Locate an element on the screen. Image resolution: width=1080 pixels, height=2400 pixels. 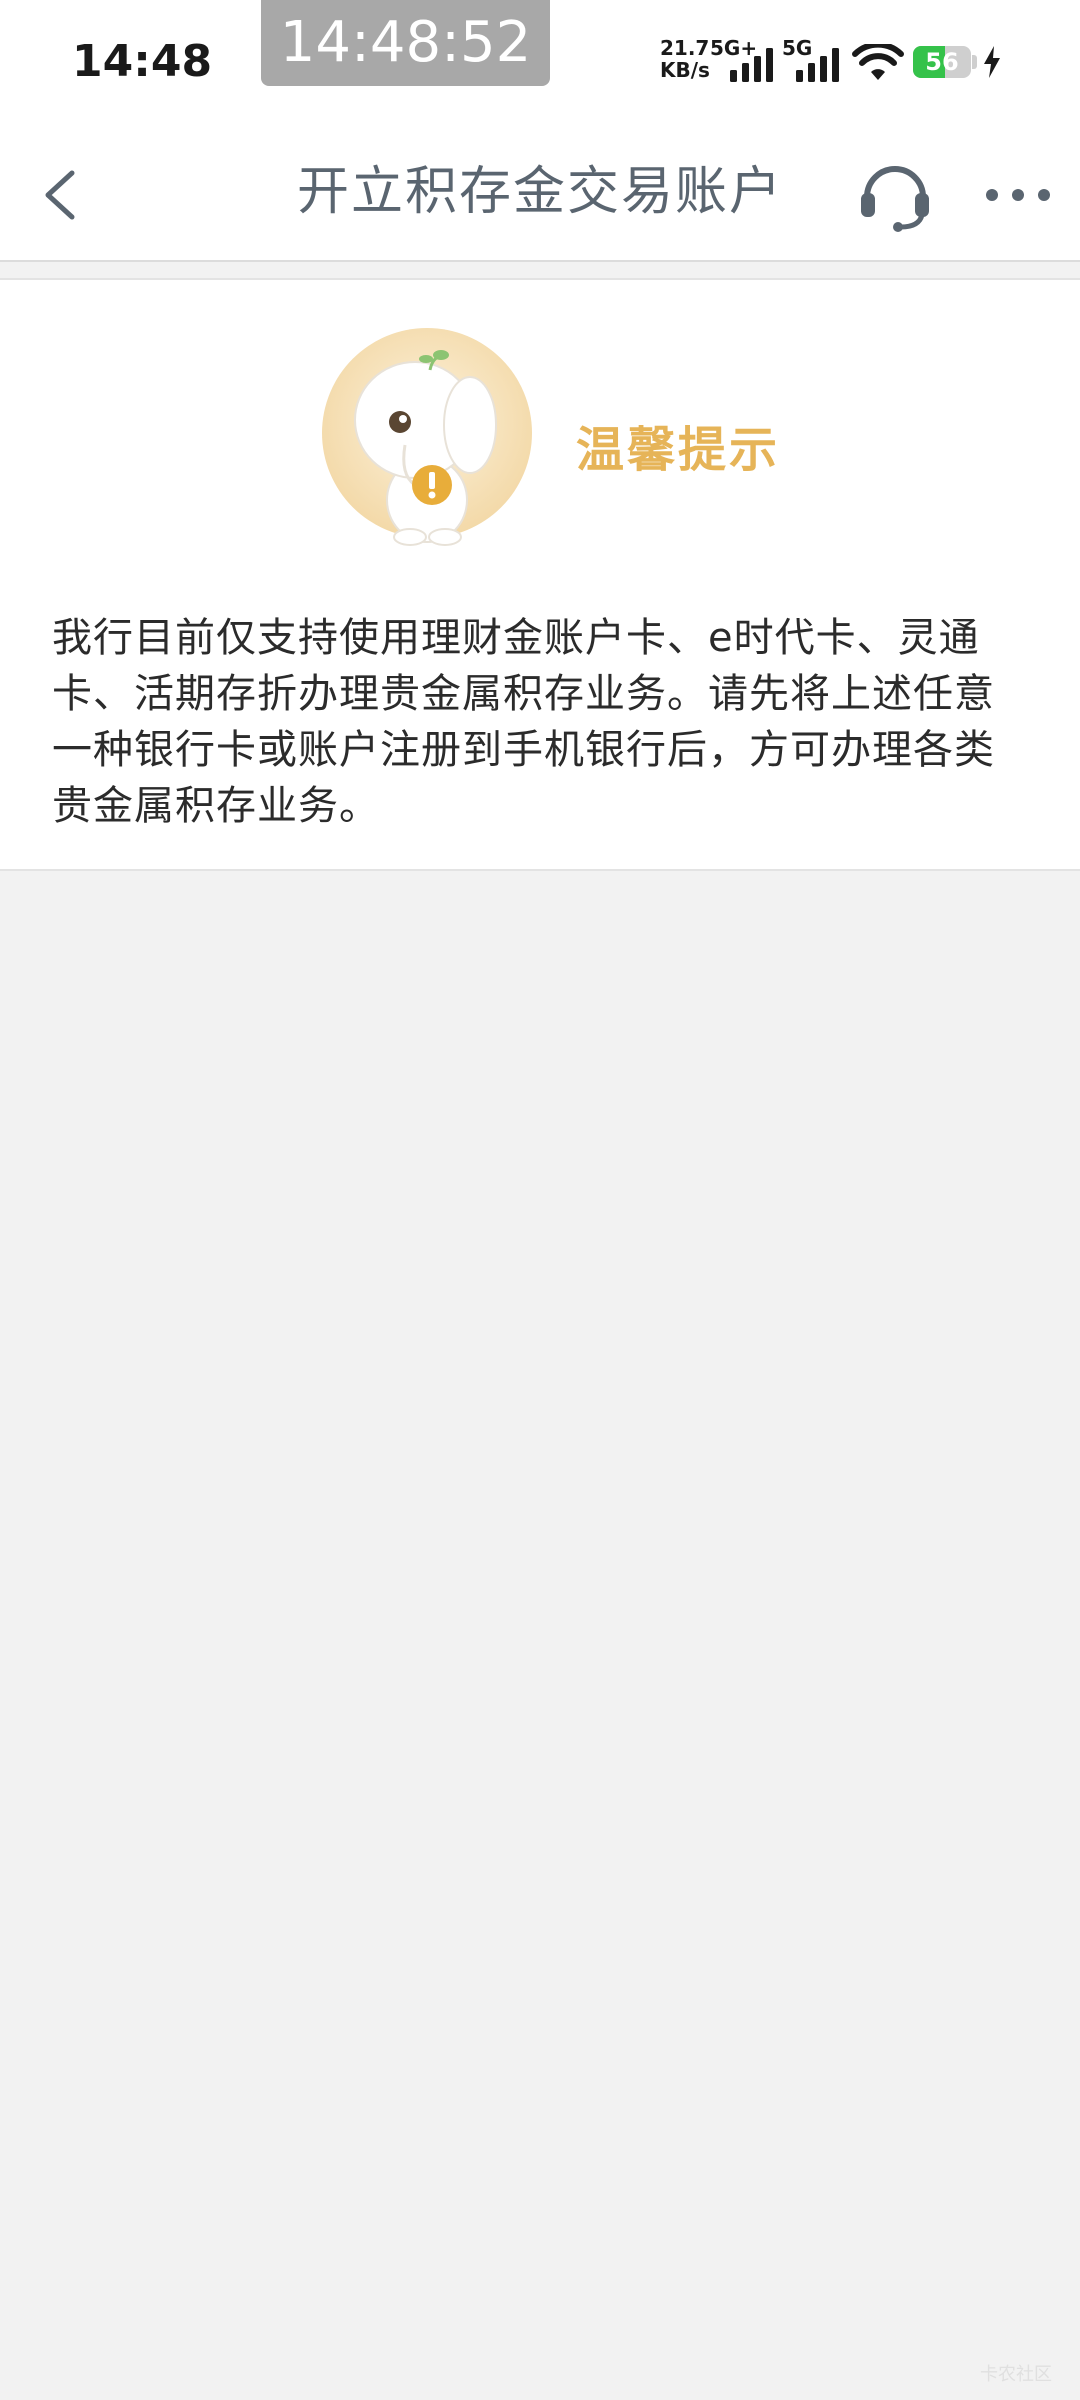
status-bar: 14:48 14:48:52 21.7 KB/s 5G+ 5G 56 is located at coordinates (540, 62).